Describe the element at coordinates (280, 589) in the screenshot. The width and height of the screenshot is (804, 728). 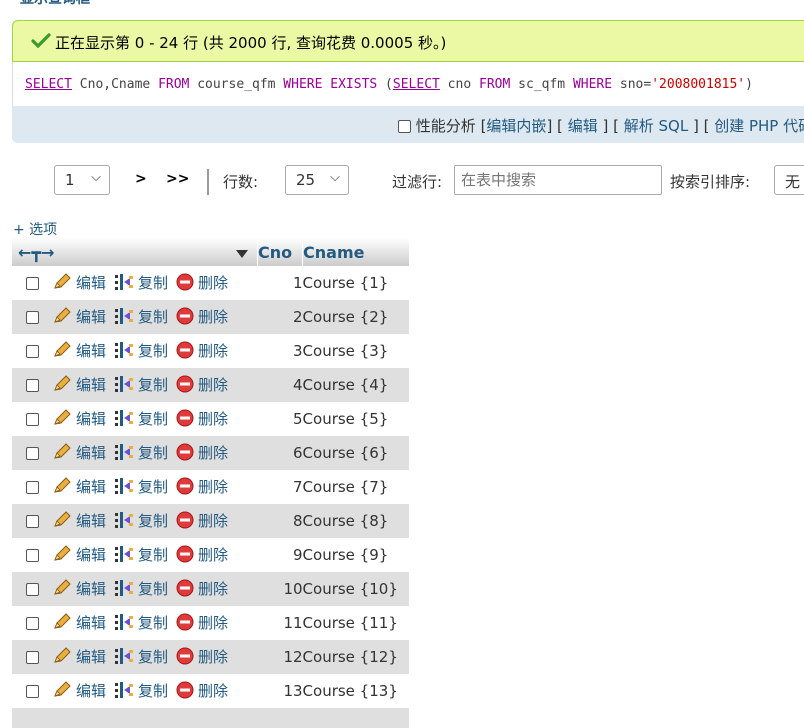
I see `cell-cno: 10` at that location.